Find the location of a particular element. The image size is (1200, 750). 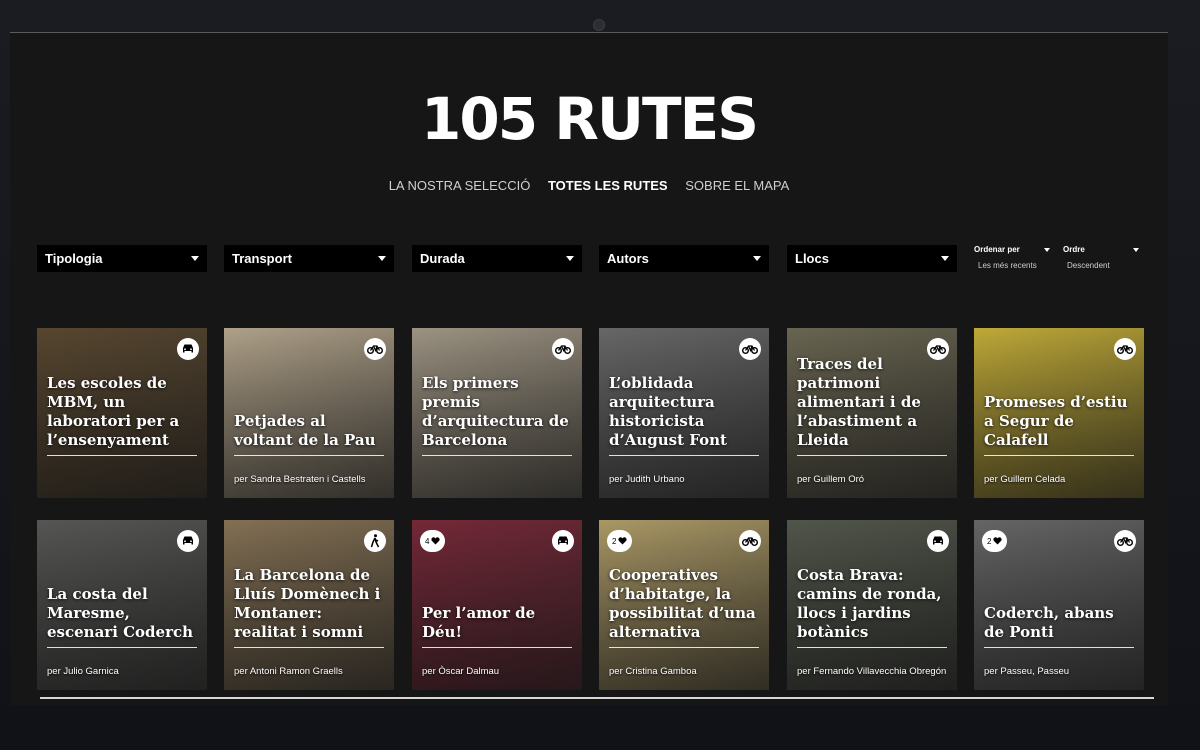

card-author: per Sandra Bestraten i Castells is located at coordinates (300, 479).